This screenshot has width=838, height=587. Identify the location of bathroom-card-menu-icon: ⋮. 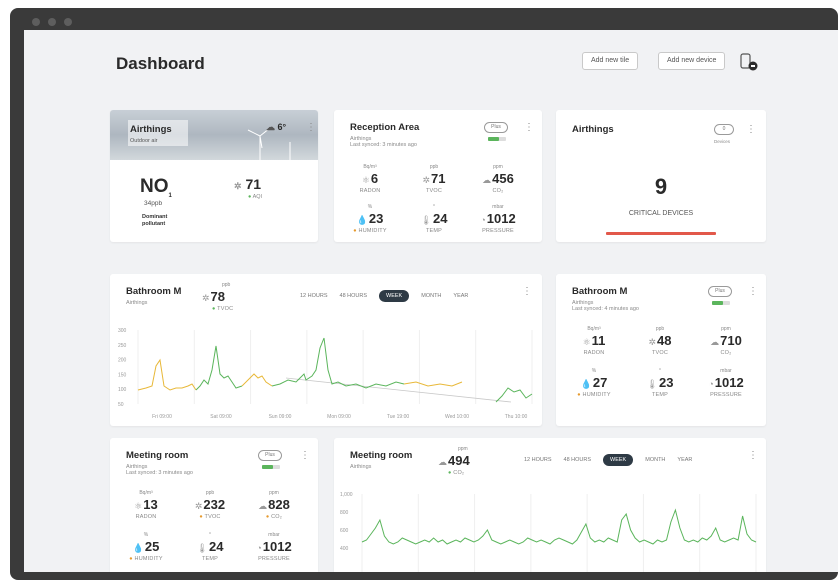
(753, 291).